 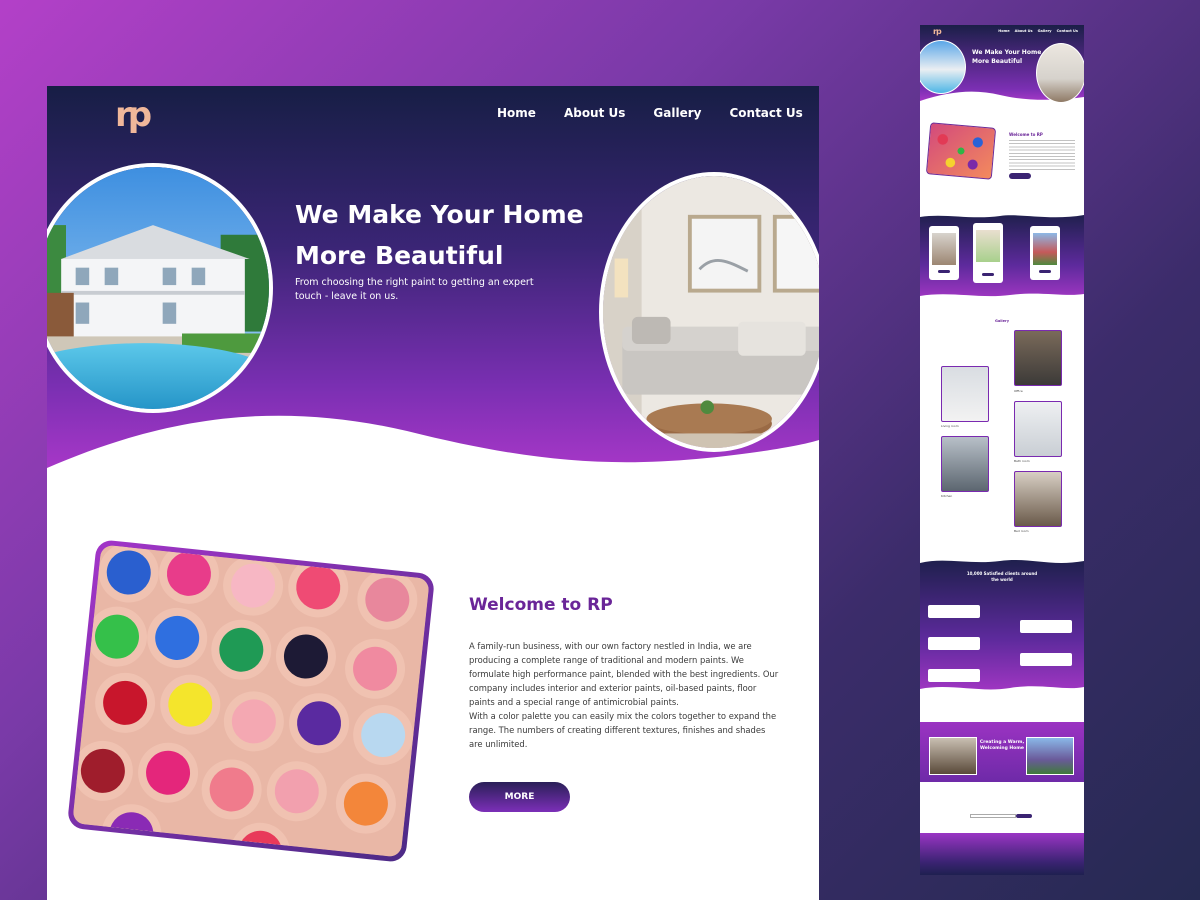 What do you see at coordinates (1004, 31) in the screenshot?
I see `preview-nav-home: Home` at bounding box center [1004, 31].